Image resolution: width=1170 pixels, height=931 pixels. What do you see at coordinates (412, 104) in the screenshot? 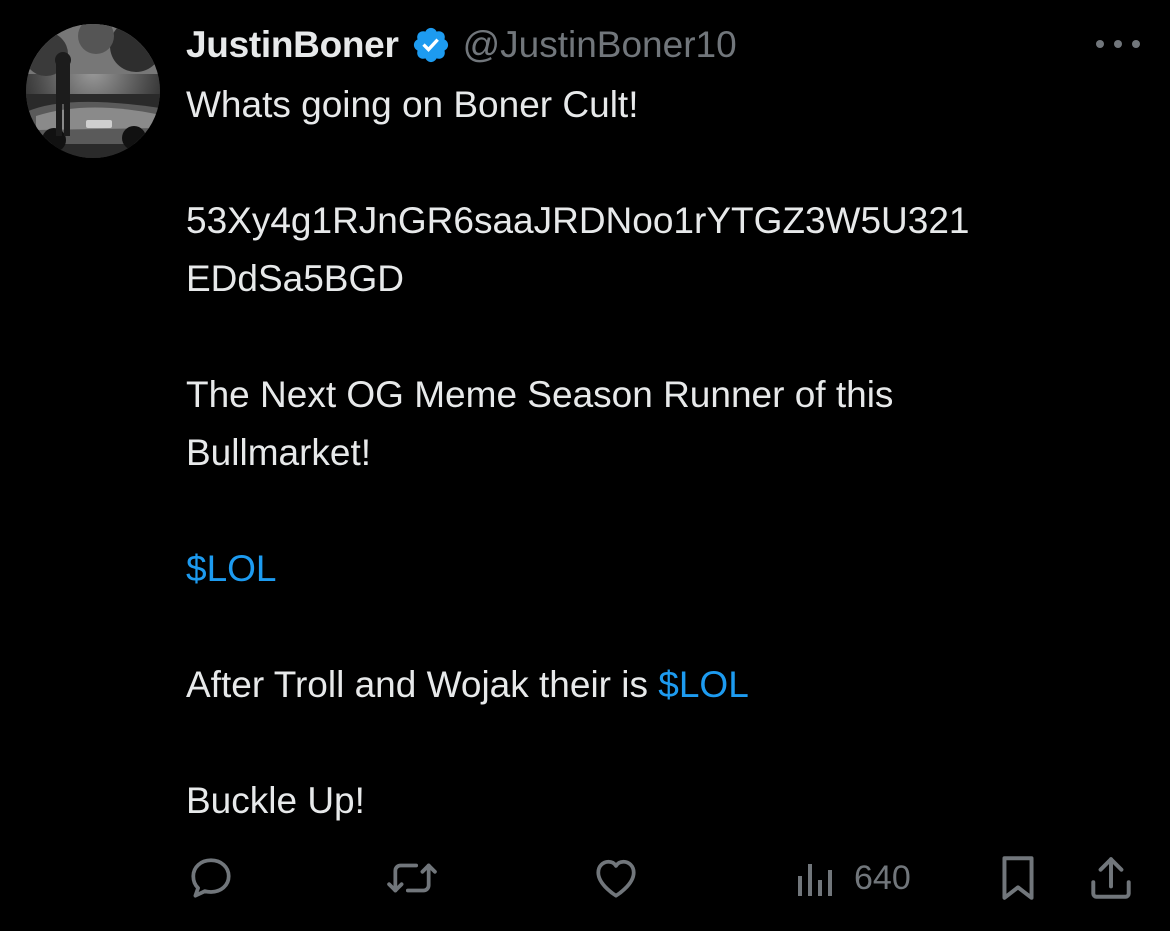
I see `tweet-line-greeting: Whats going on Boner Cult!` at bounding box center [412, 104].